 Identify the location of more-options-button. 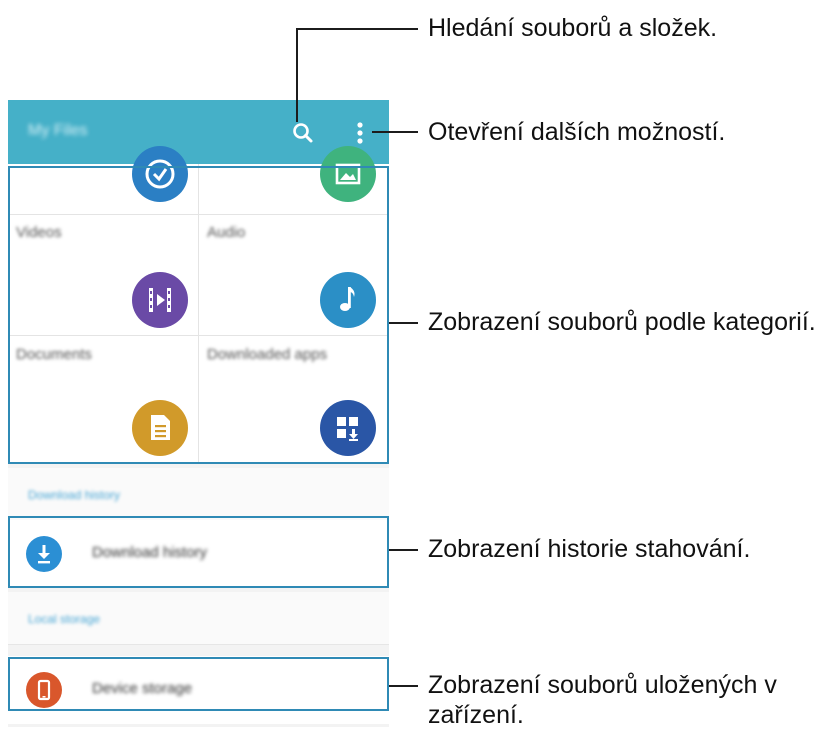
(360, 133).